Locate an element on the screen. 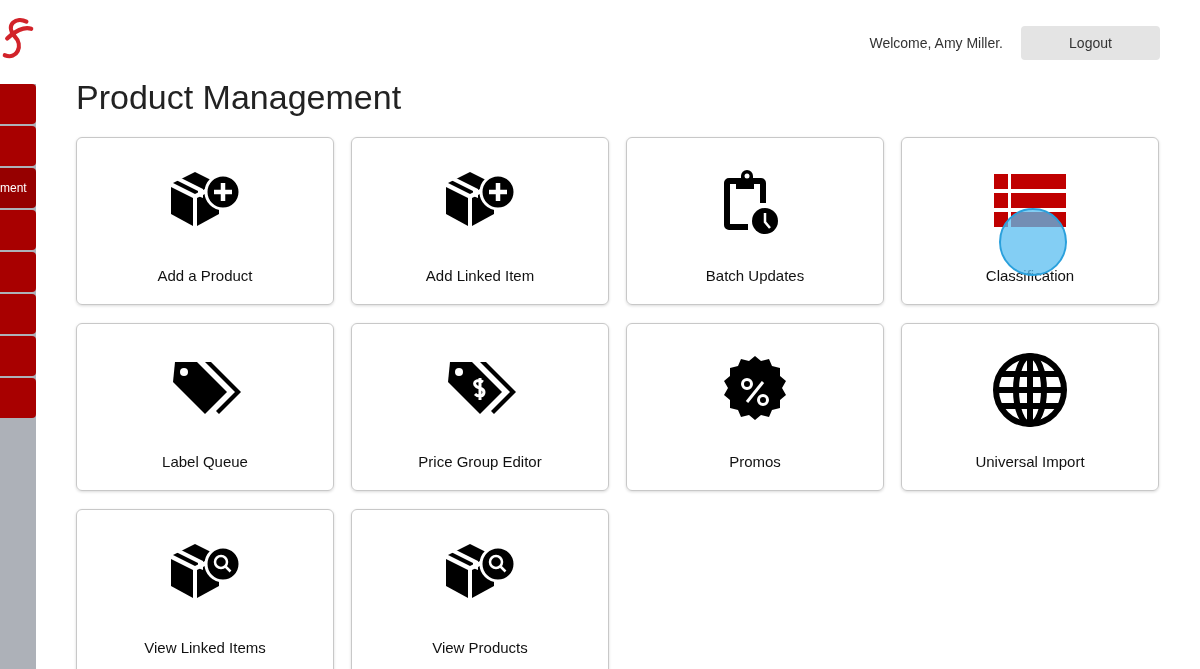  tile-label: Universal Import is located at coordinates (1030, 461).